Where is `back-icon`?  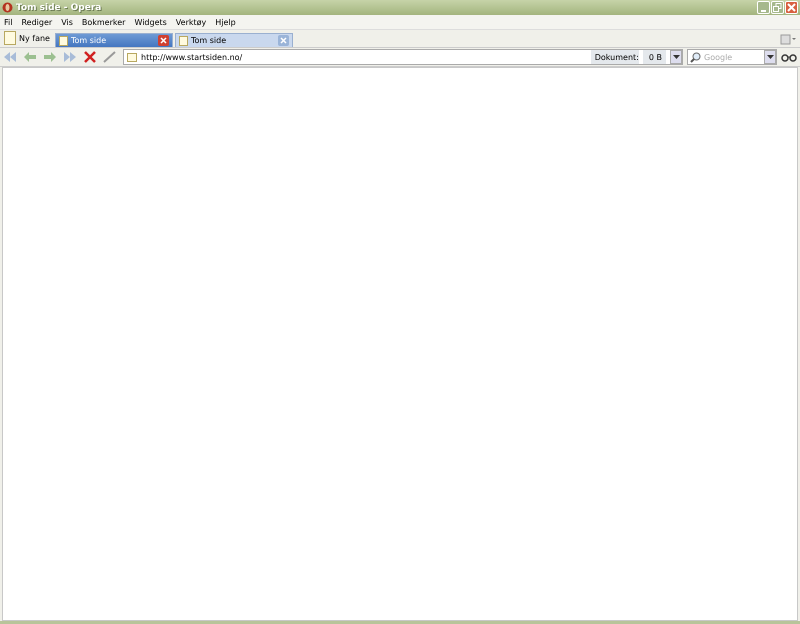 back-icon is located at coordinates (30, 57).